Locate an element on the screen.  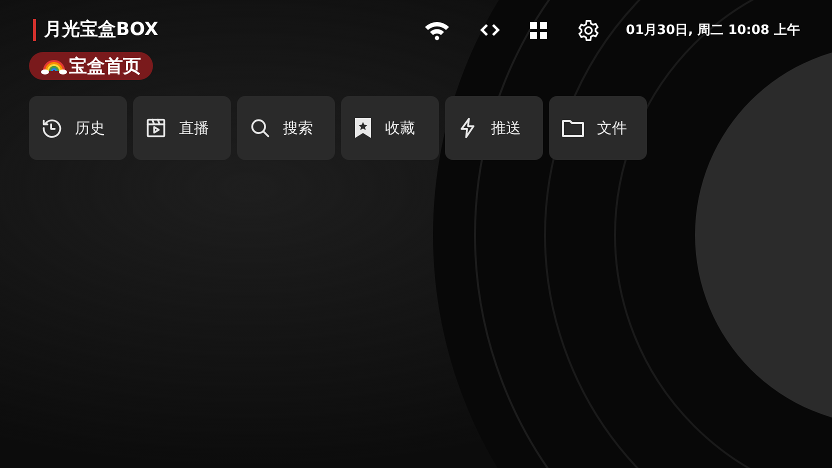
wifi-icon is located at coordinates (437, 30).